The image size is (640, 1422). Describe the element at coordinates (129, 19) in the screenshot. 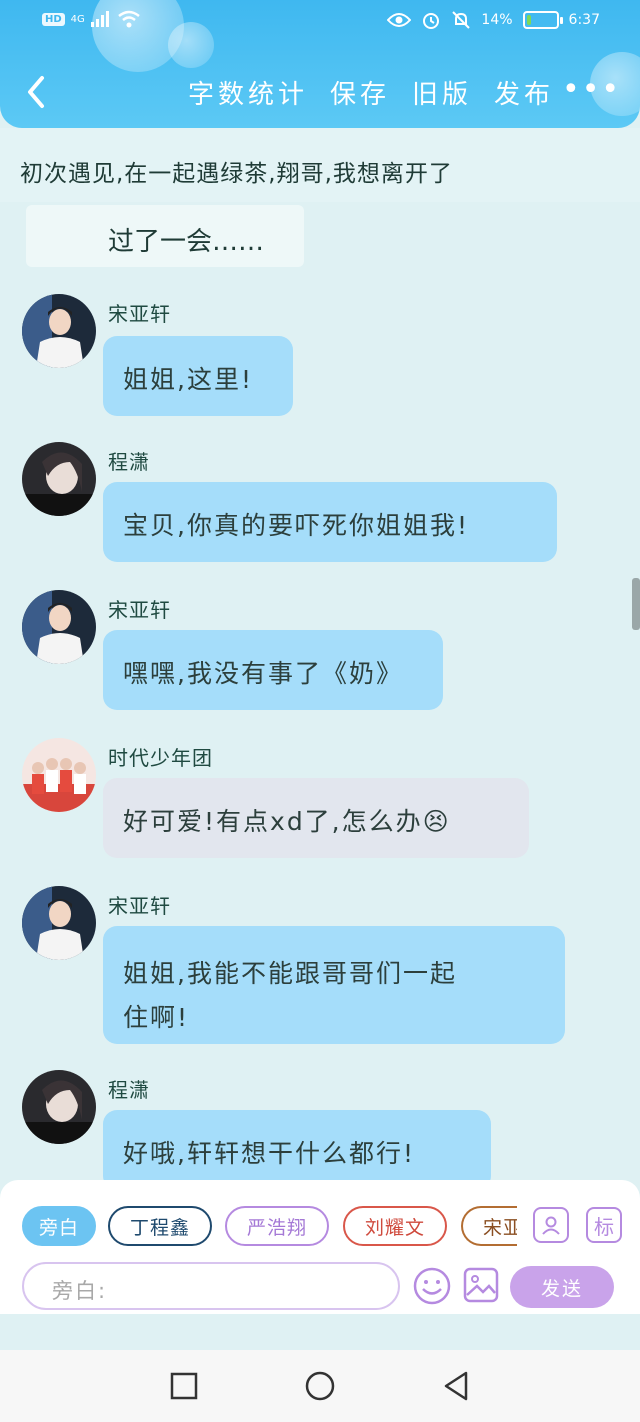

I see `wifi-icon` at that location.